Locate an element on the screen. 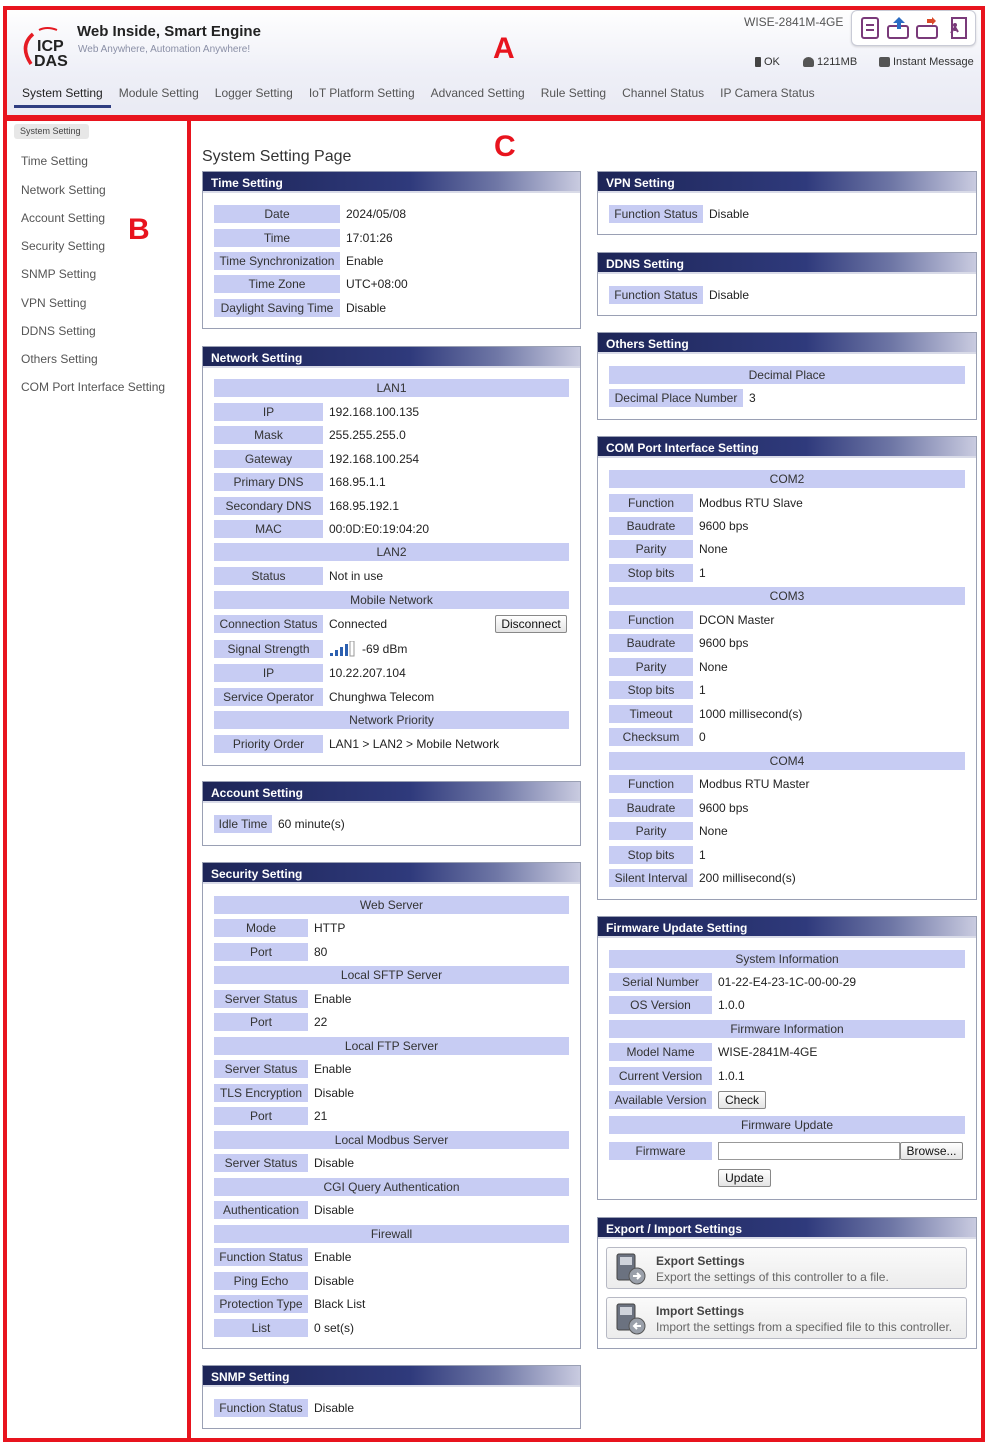 Image resolution: width=987 pixels, height=1443 pixels. import-title: Import Settings is located at coordinates (700, 1311).